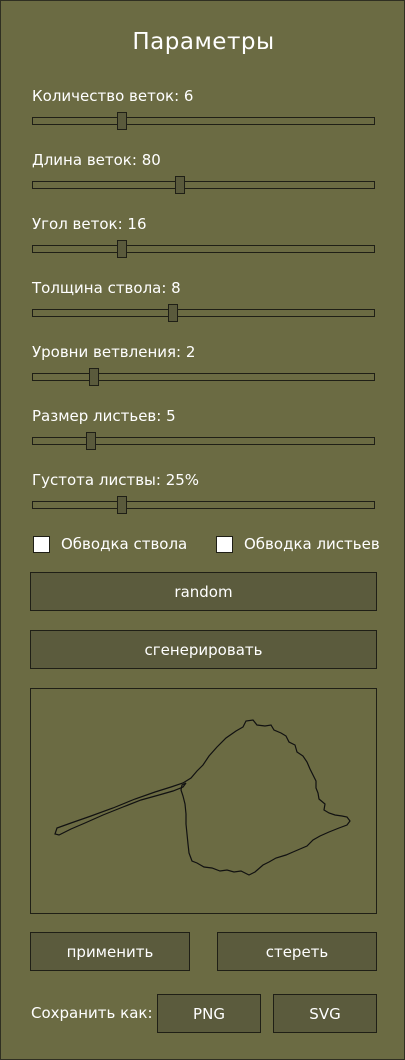  Describe the element at coordinates (312, 544) in the screenshot. I see `leaf-outline-label: Обводка листьев` at that location.